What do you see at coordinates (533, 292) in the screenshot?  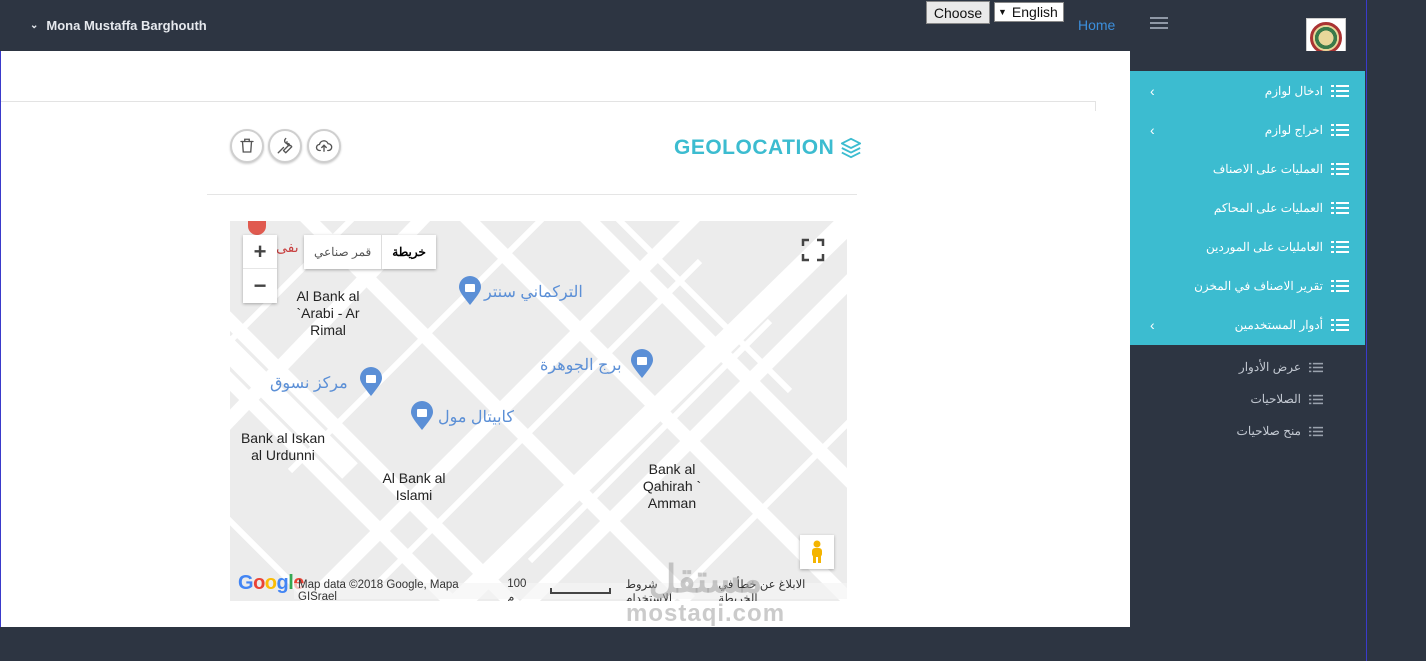 I see `poi-label: التركماني سنتر` at bounding box center [533, 292].